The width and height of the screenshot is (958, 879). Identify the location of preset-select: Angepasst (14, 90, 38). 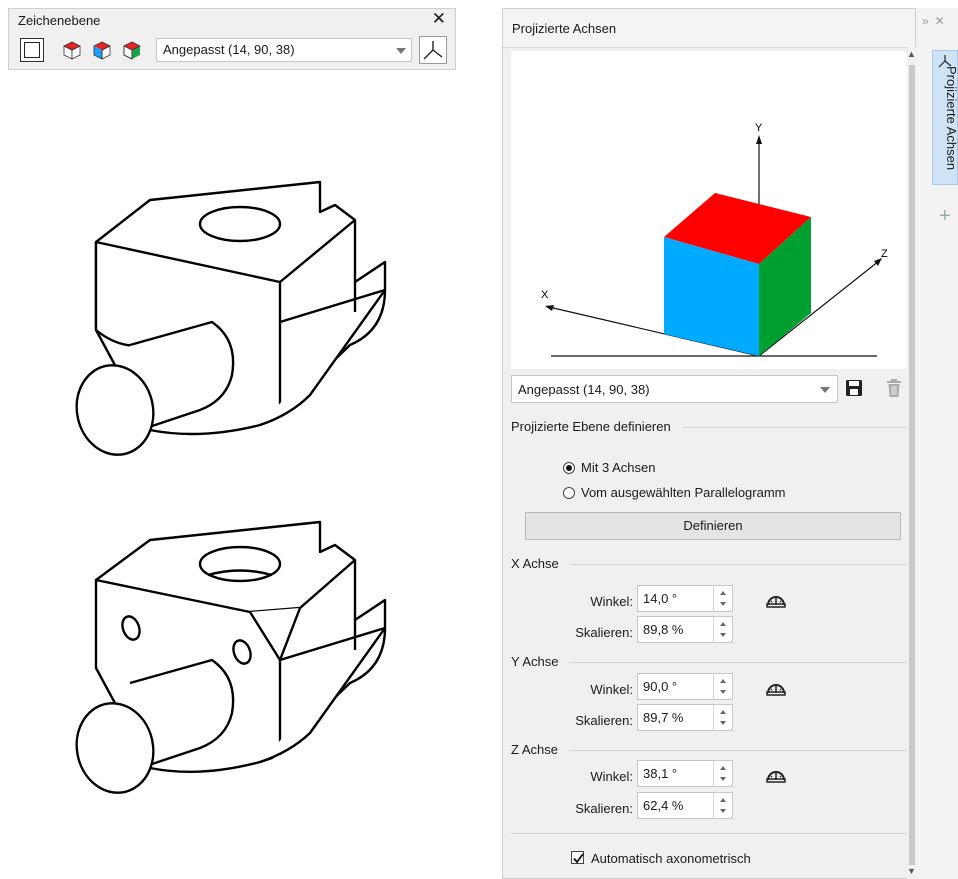
(284, 50).